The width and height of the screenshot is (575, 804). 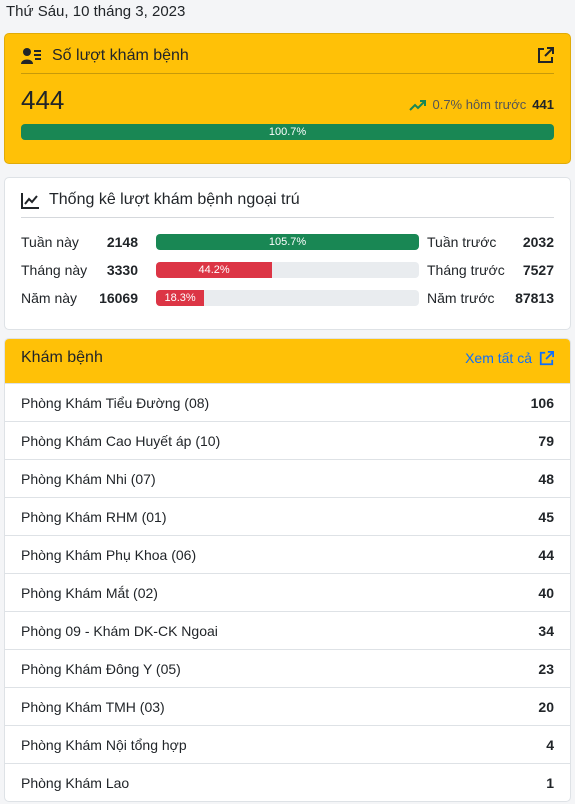 I want to click on clinic-name: Phòng 09 - Khám DK-CK Ngoai, so click(x=119, y=631).